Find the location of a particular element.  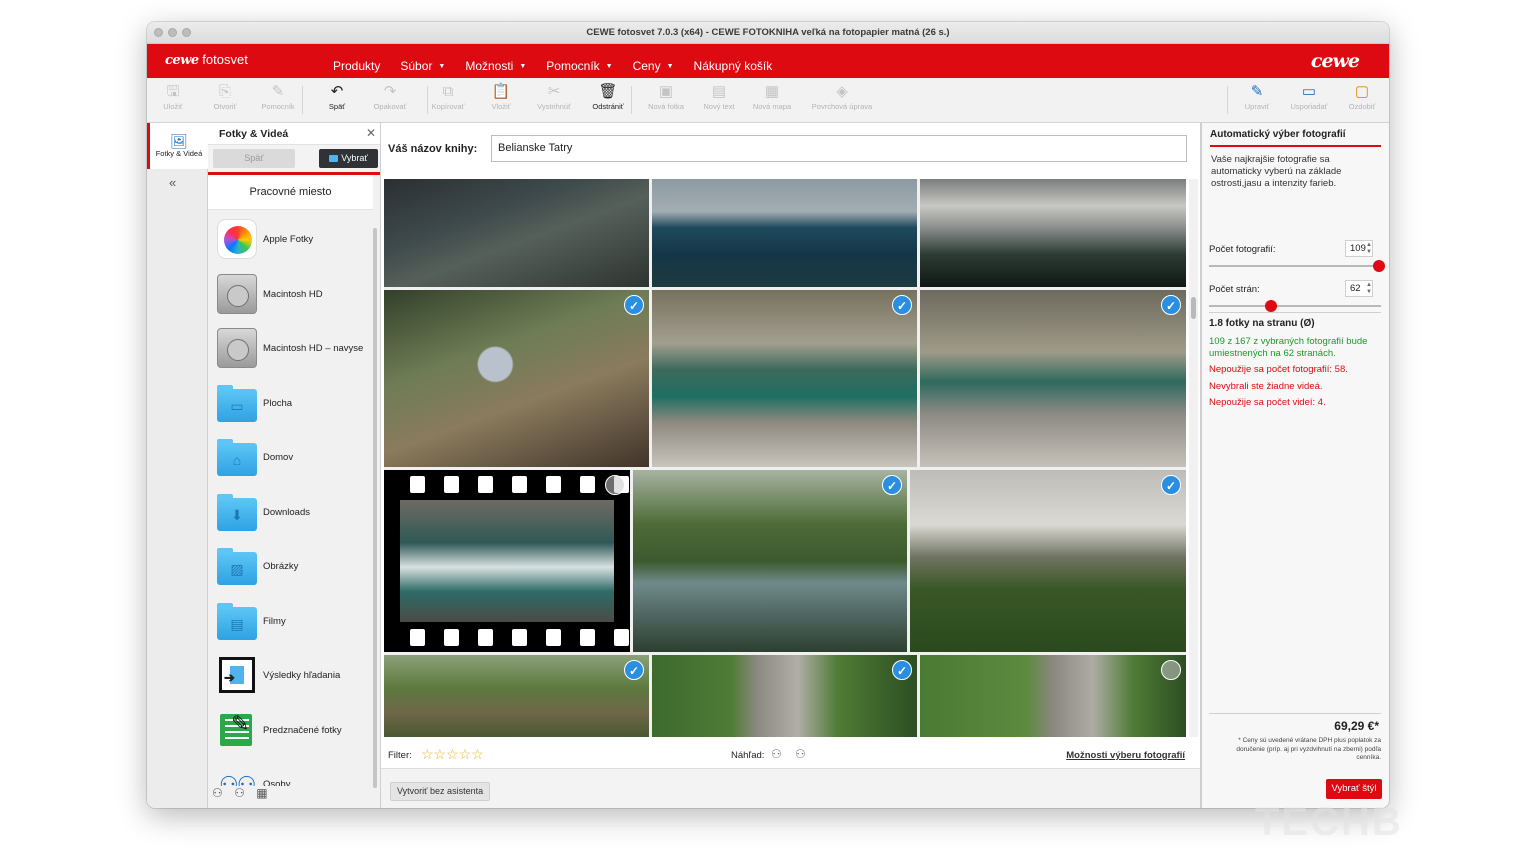

new-photo-icon: ▣ is located at coordinates (666, 91).